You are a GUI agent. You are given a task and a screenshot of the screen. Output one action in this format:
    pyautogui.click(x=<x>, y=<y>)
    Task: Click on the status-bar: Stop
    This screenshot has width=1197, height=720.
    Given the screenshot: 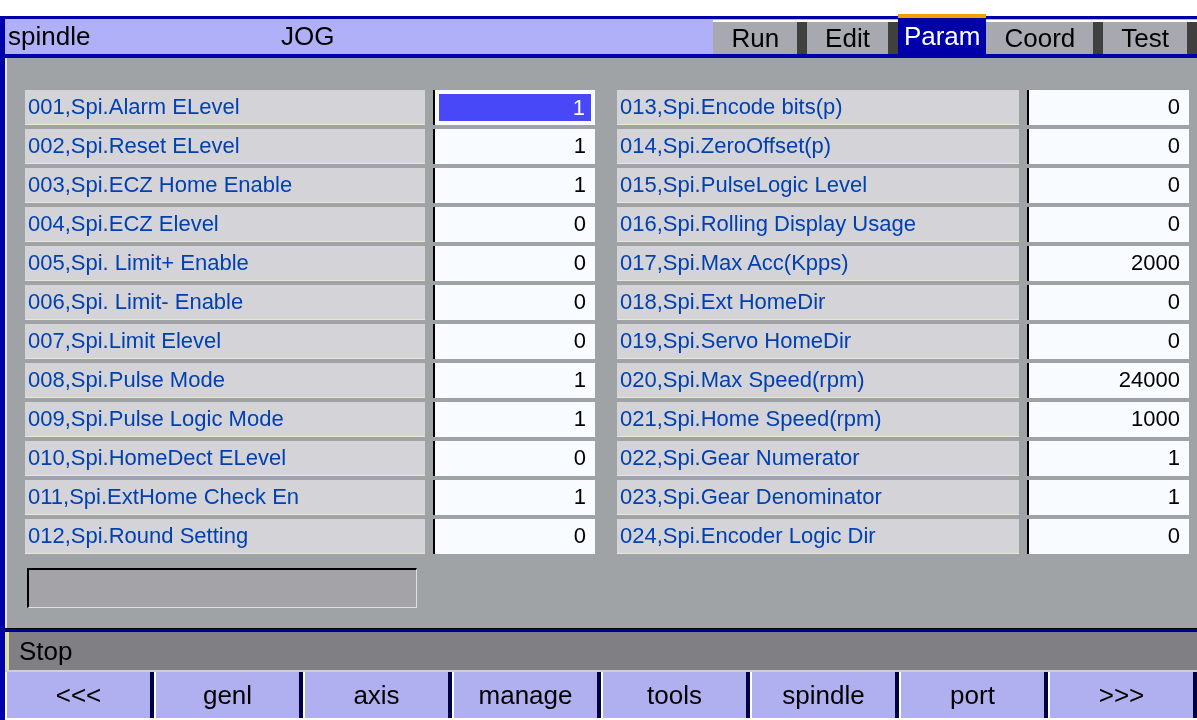 What is the action you would take?
    pyautogui.click(x=601, y=651)
    